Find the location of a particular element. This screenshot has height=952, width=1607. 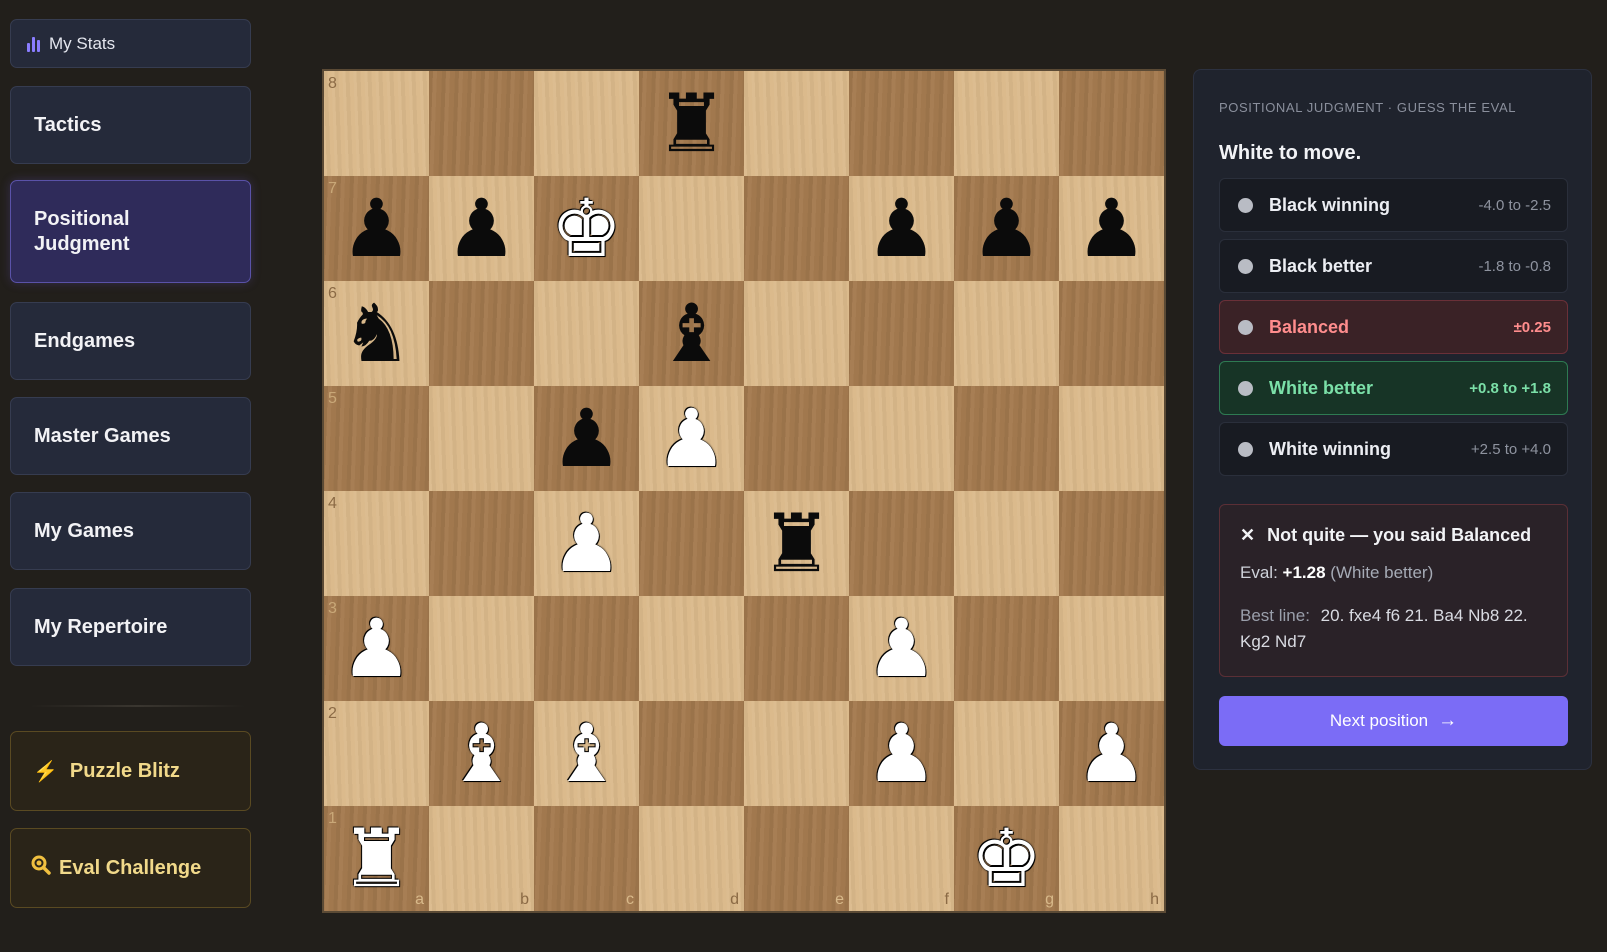

square-g7: ♟ is located at coordinates (1006, 228).